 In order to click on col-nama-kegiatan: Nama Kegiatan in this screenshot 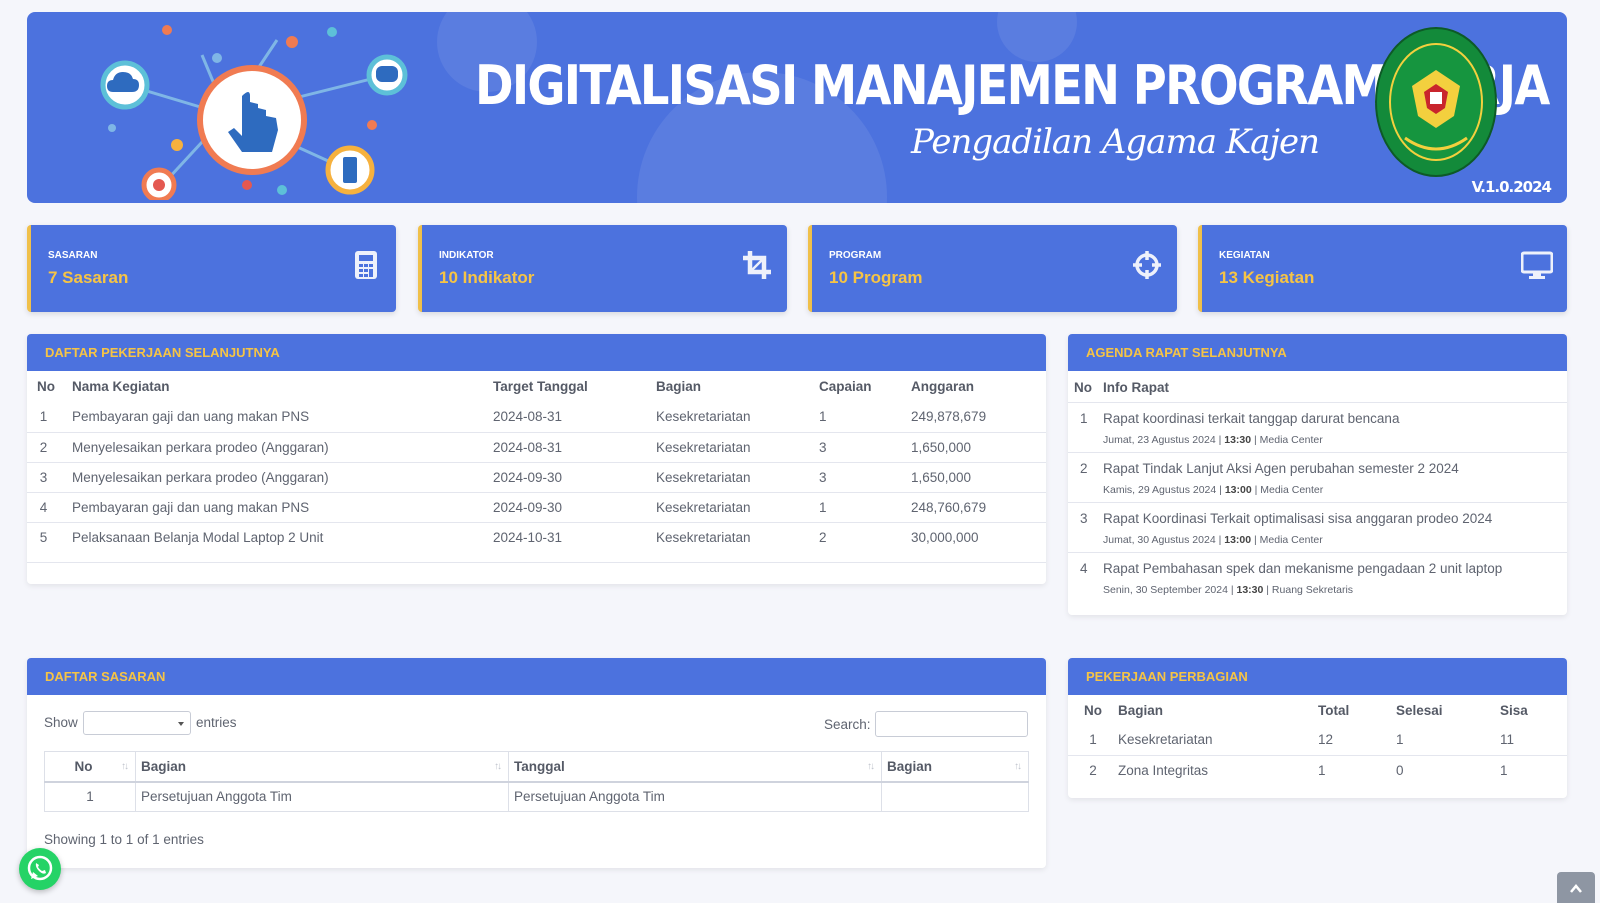, I will do `click(121, 386)`.